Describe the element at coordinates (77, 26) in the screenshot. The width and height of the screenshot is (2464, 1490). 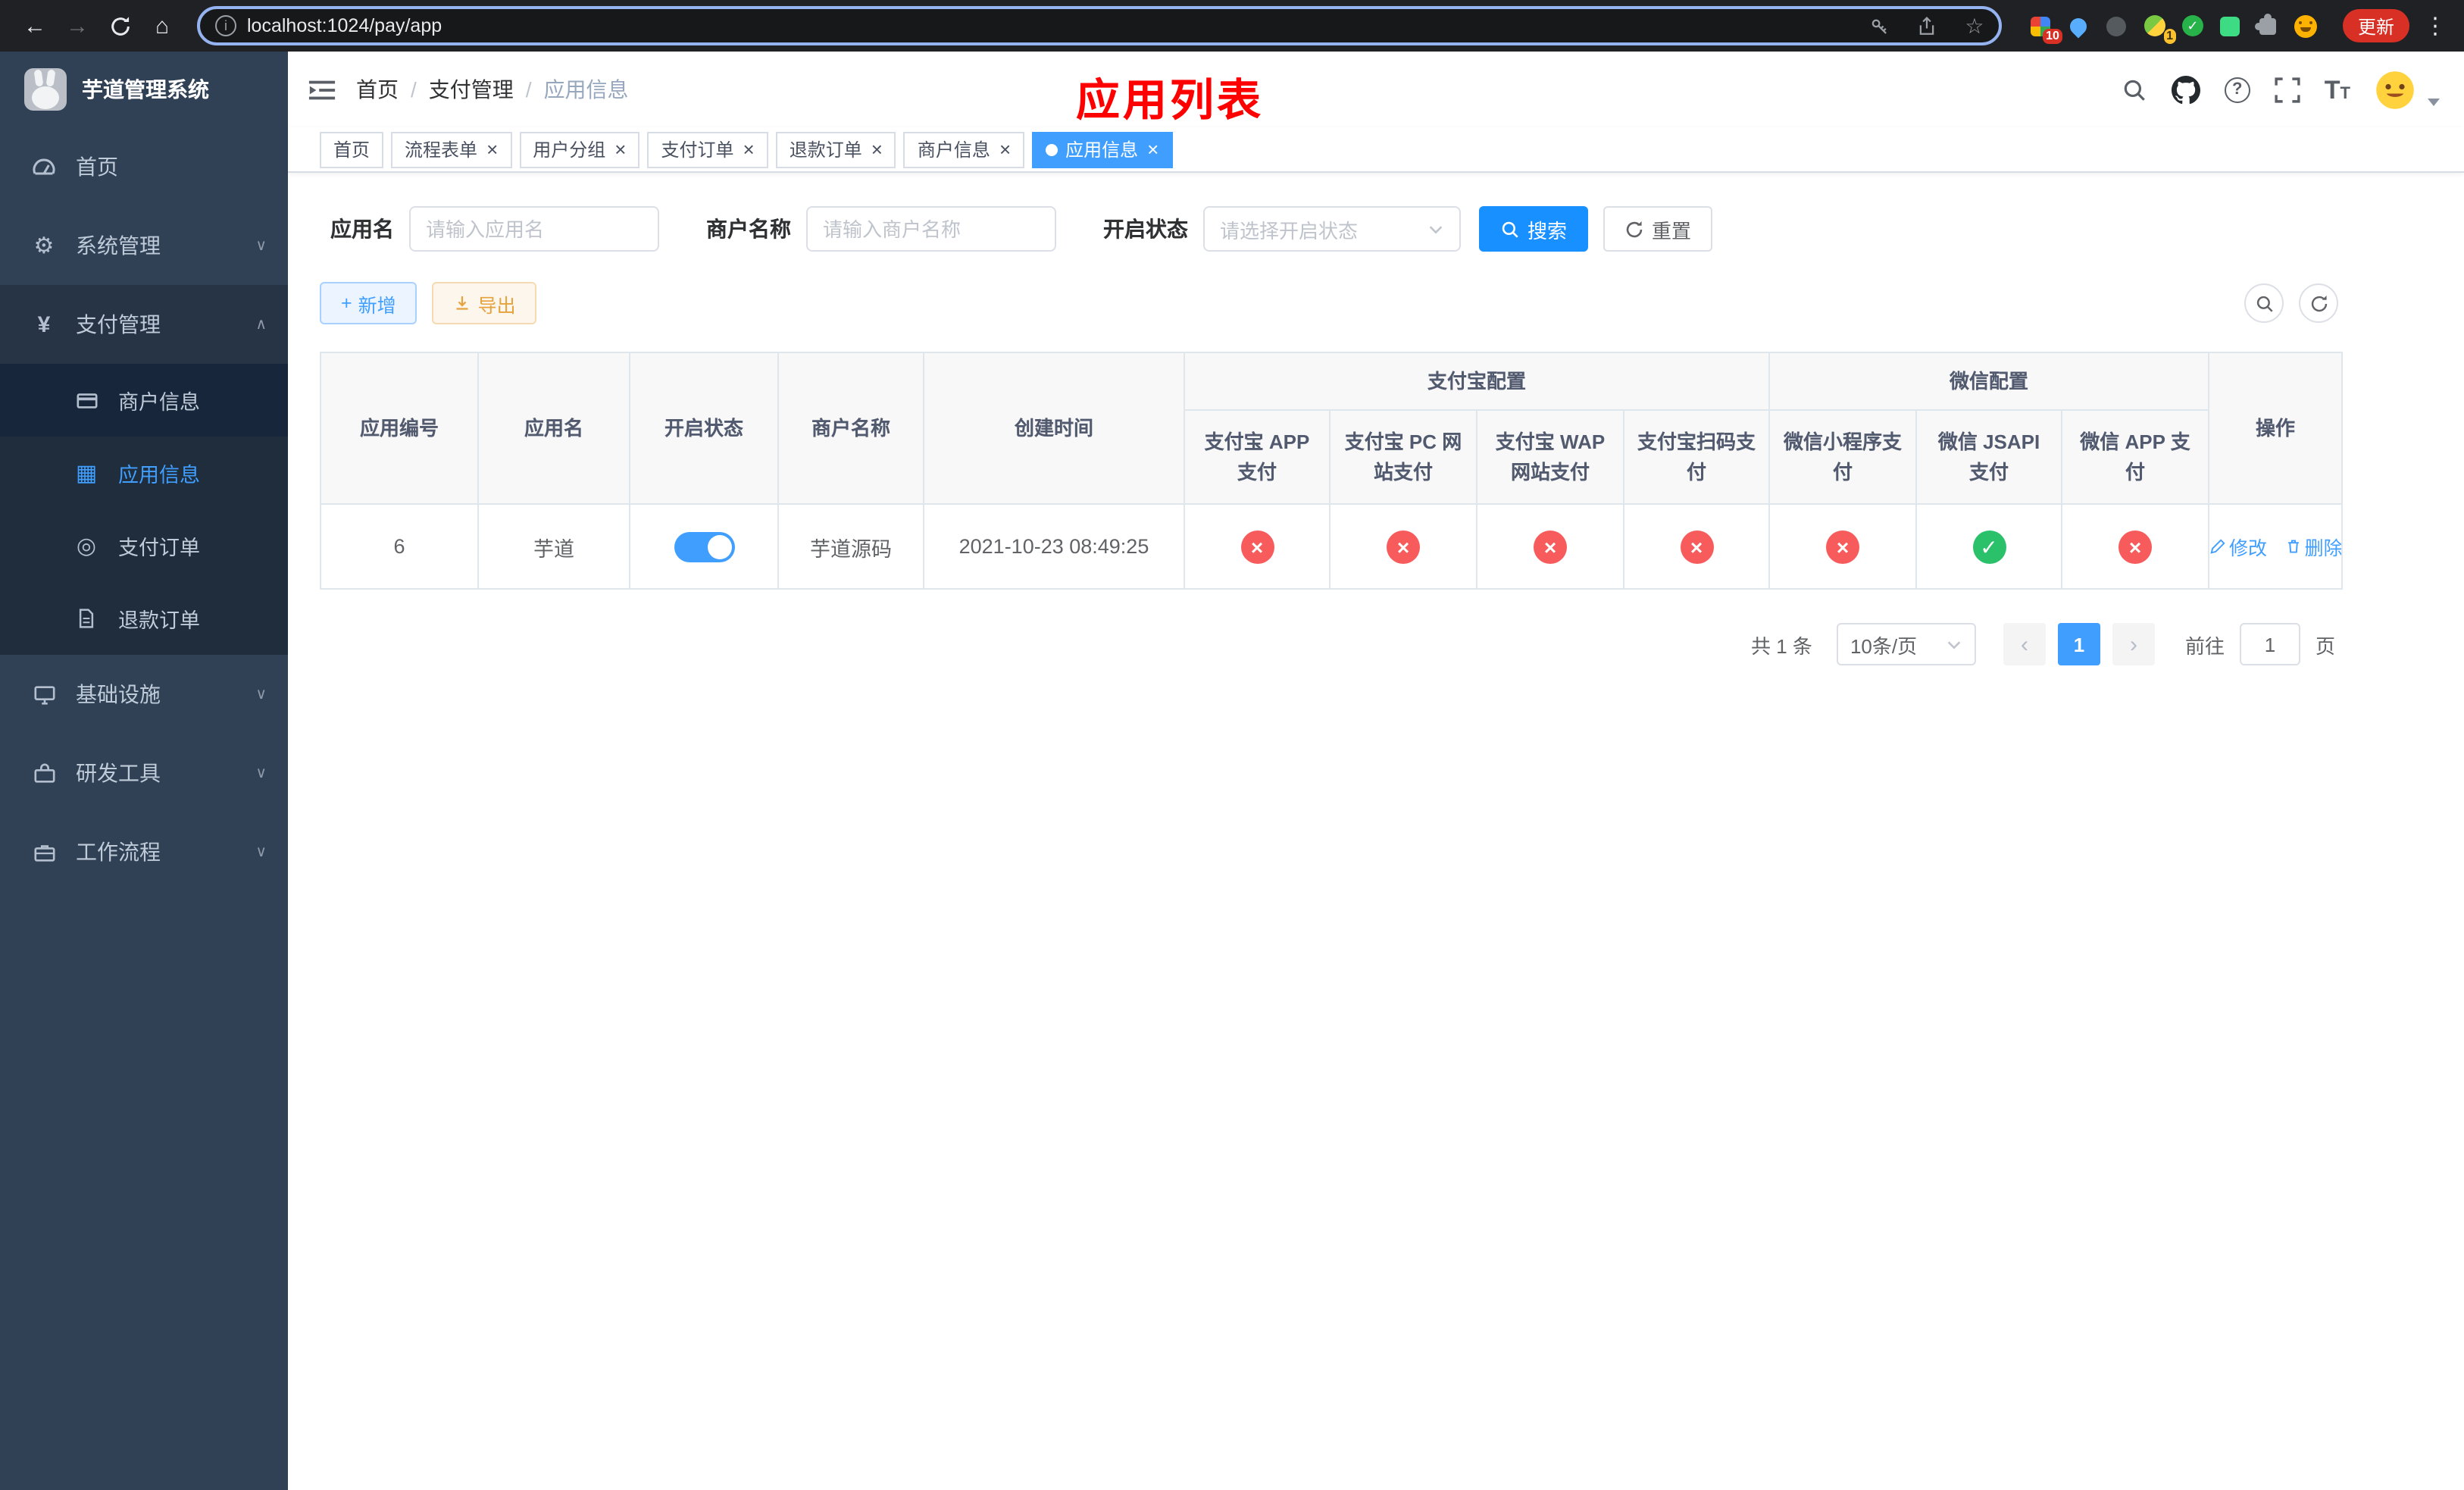
I see `browser-forward-button: →` at that location.